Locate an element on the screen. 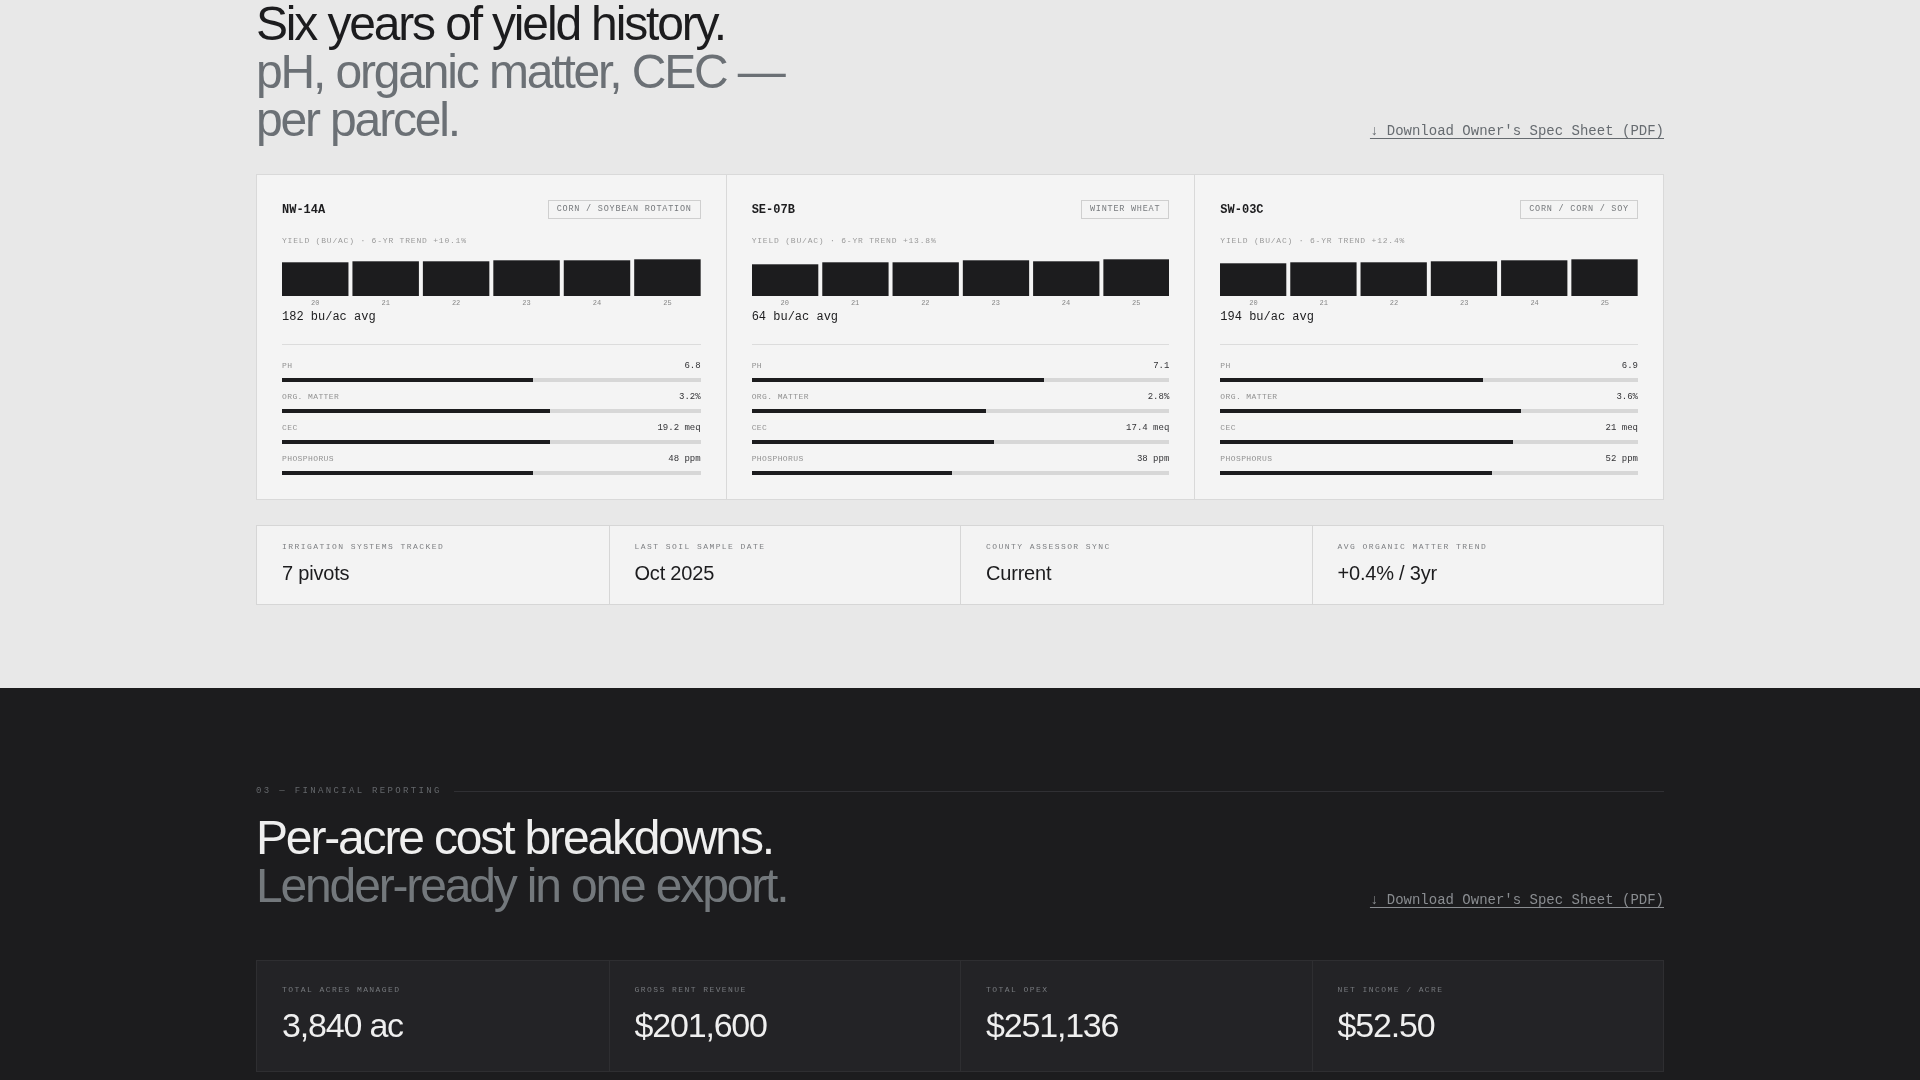 The image size is (1920, 1080). stat-value: $52.50 is located at coordinates (1386, 1025).